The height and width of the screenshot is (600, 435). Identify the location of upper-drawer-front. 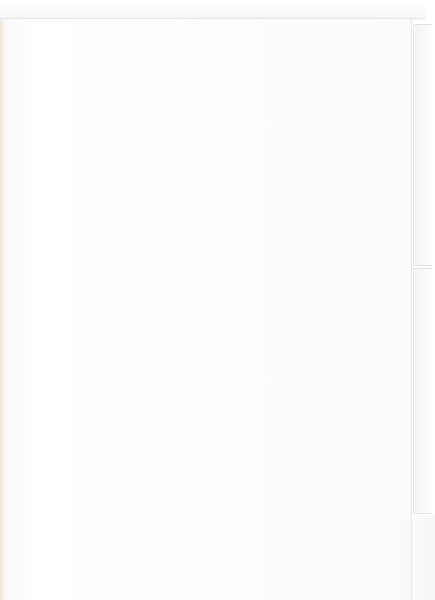
(422, 145).